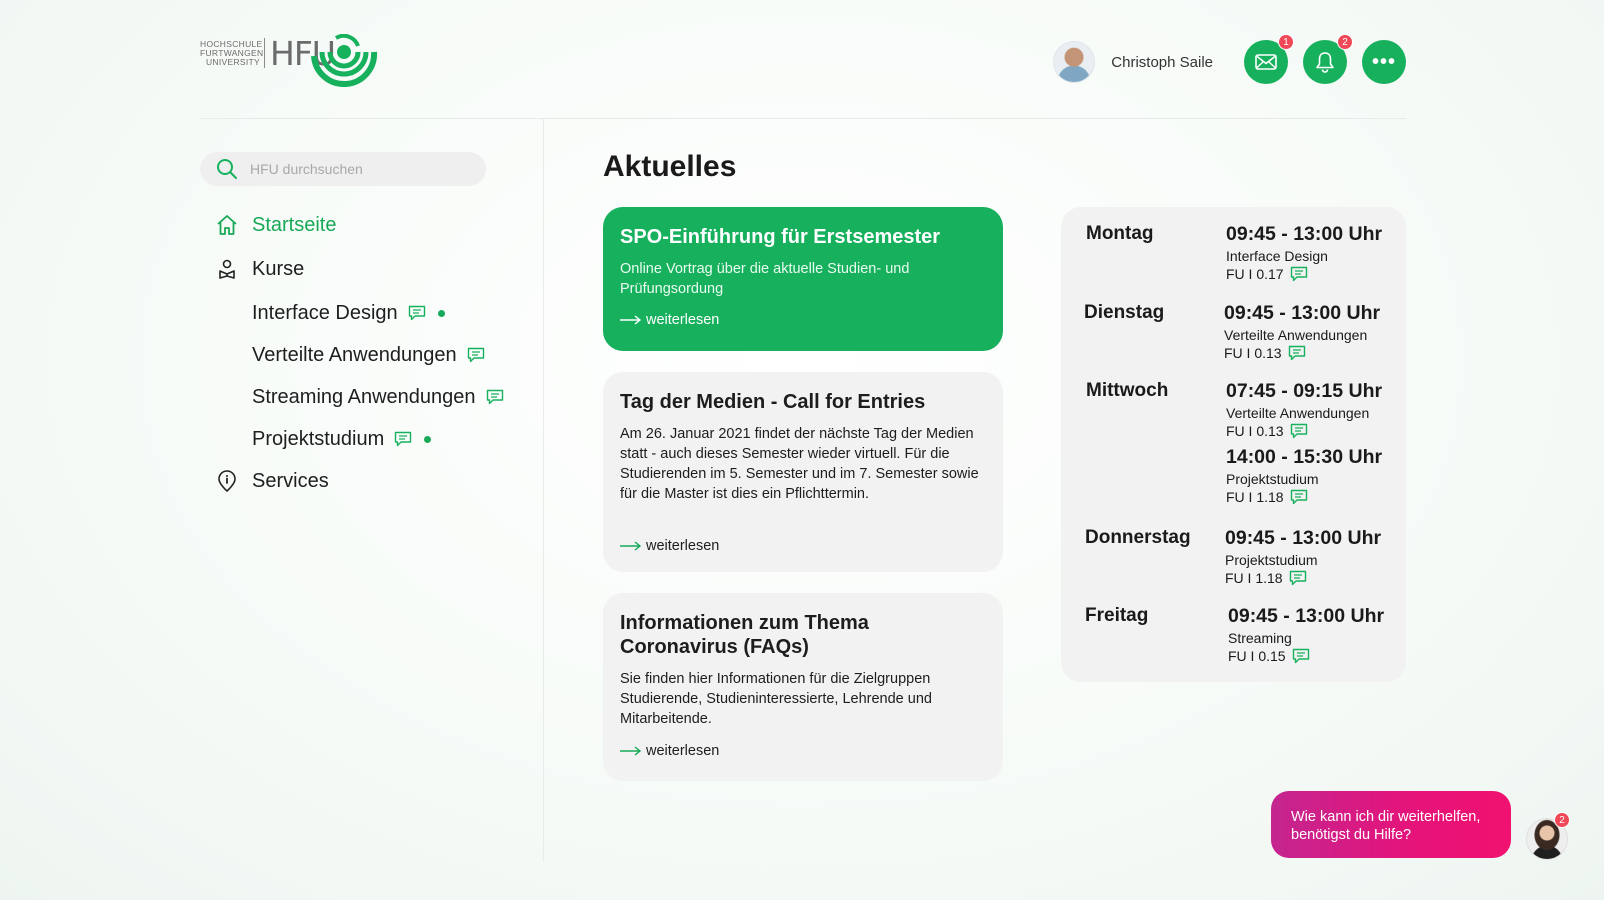 This screenshot has width=1604, height=900. I want to click on page-title: Aktuelles, so click(670, 166).